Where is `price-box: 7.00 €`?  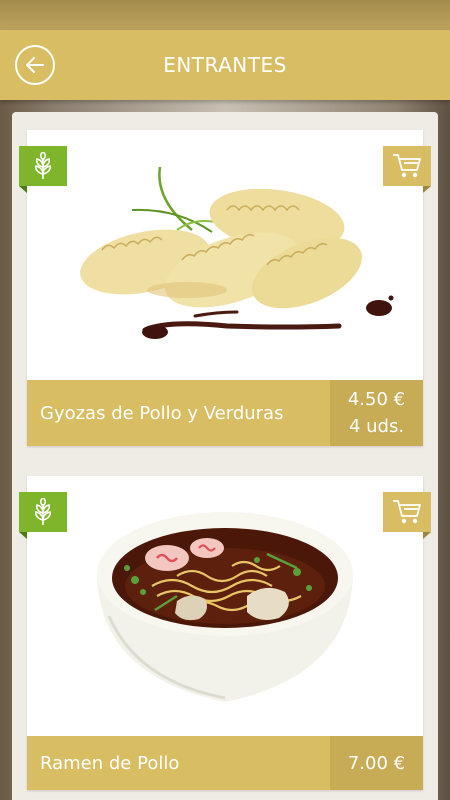 price-box: 7.00 € is located at coordinates (376, 763).